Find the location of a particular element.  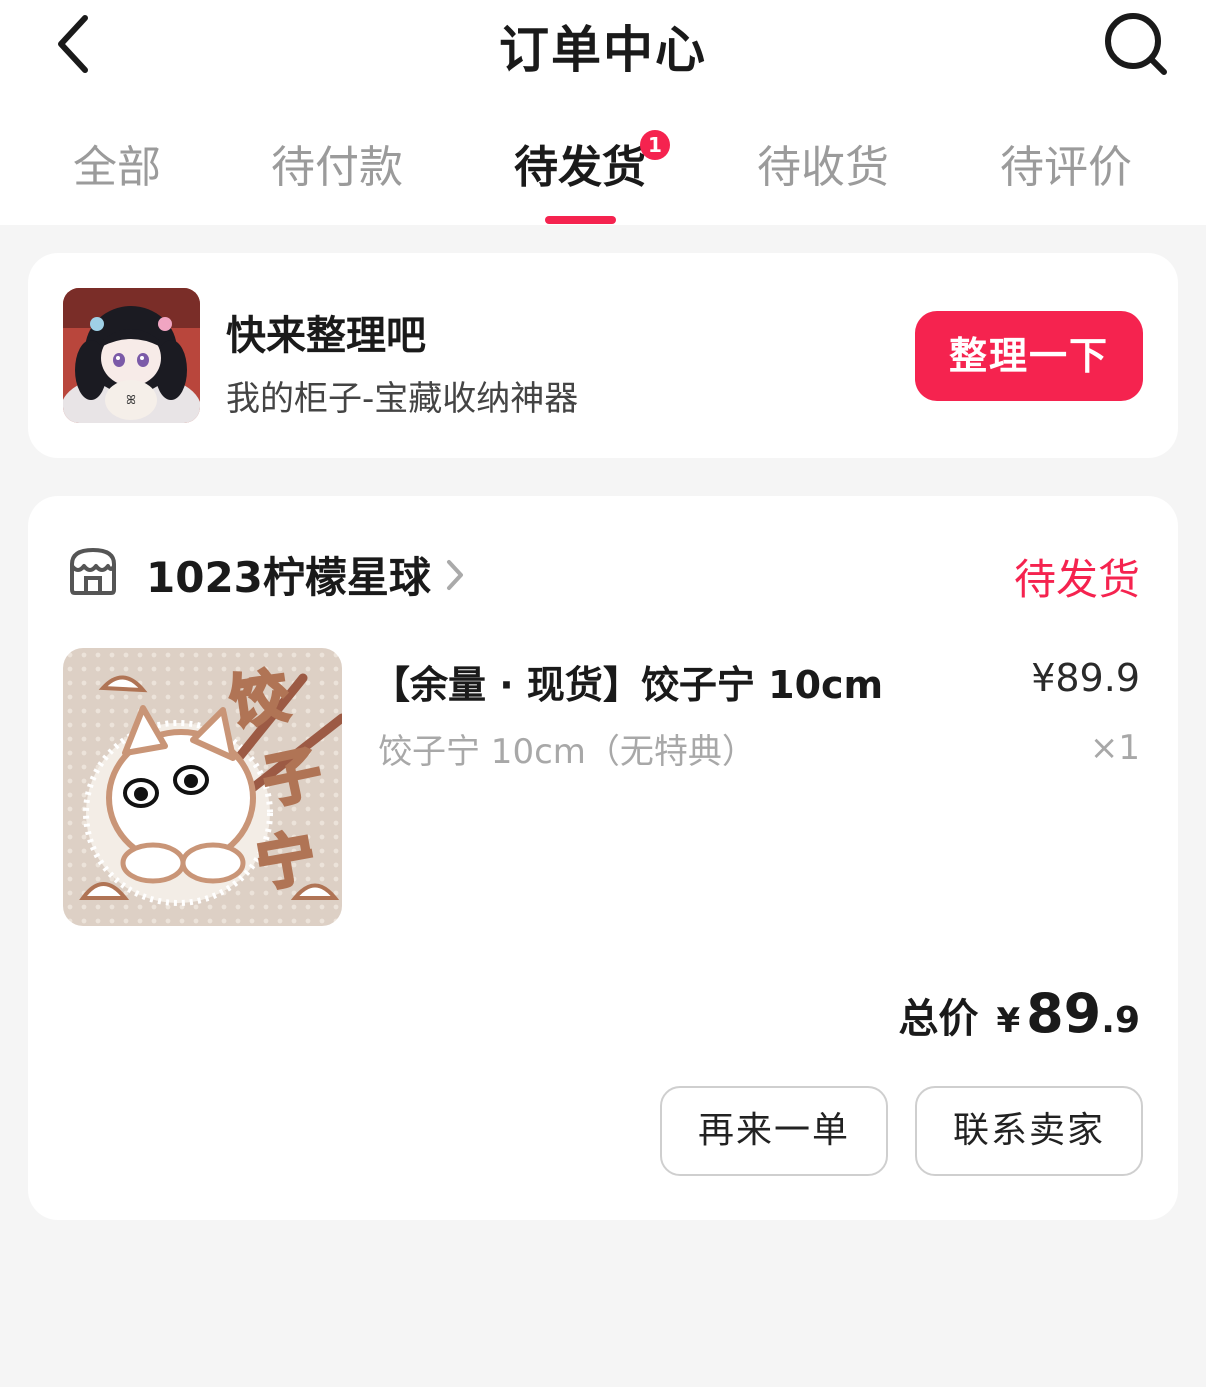

order-tabs: 全部 待付款 待发货 待收货 待评价 is located at coordinates (603, 170).